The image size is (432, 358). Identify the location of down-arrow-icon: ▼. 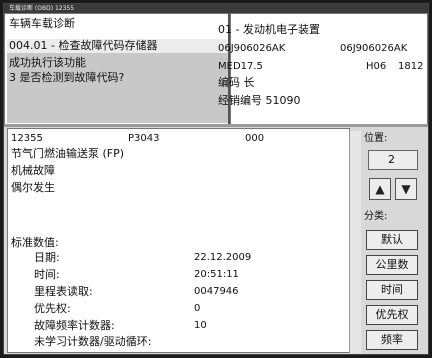
(406, 189).